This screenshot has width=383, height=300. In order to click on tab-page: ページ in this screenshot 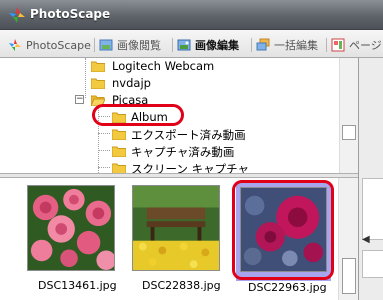, I will do `click(356, 45)`.